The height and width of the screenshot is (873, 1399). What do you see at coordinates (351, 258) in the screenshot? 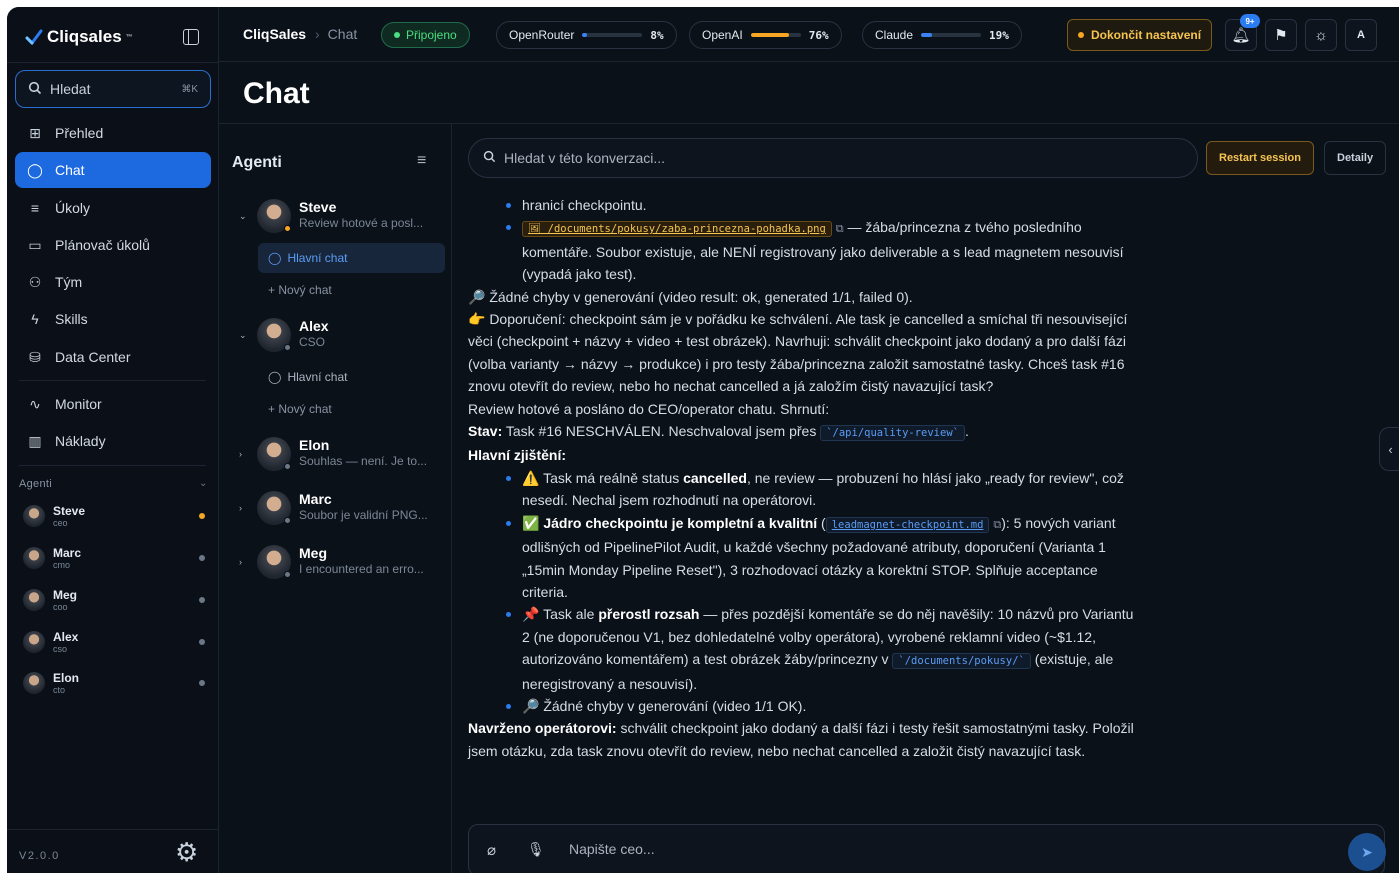
I see `steve-main-chat: ◯ Hlavní chat` at bounding box center [351, 258].